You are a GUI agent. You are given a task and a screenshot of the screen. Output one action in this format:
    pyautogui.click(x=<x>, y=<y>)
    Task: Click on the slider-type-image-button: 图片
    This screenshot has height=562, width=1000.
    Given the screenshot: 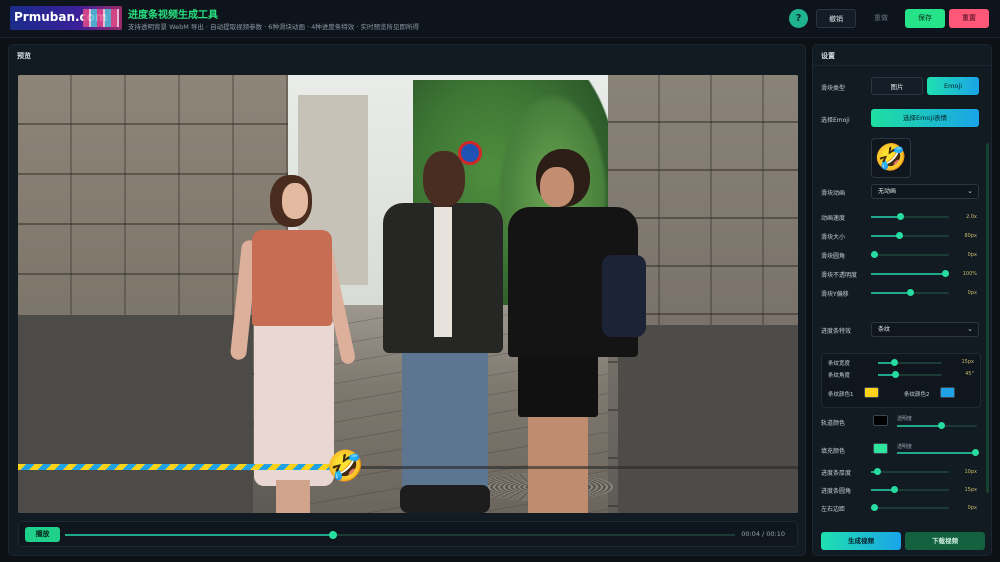 What is the action you would take?
    pyautogui.click(x=897, y=86)
    